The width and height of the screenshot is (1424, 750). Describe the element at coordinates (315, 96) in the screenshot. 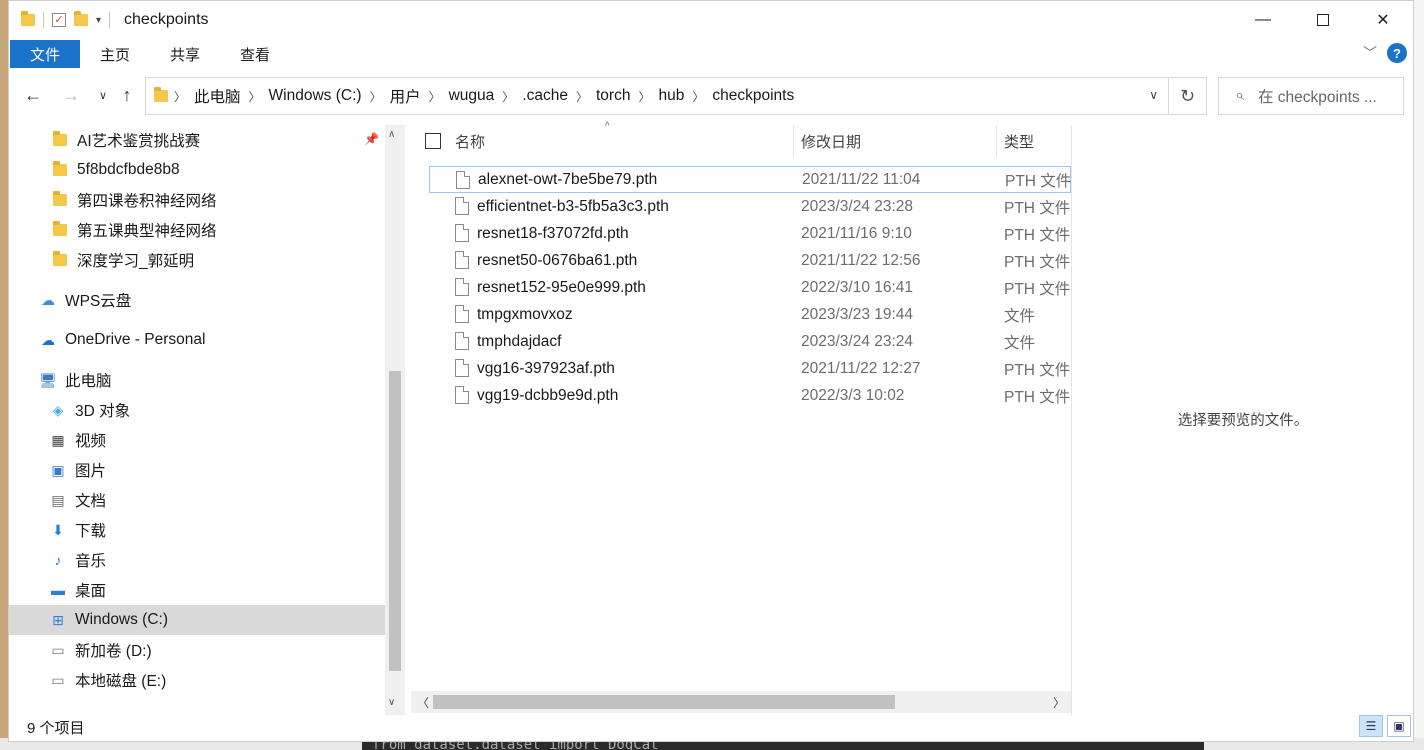

I see `breadcrumb-windows-c: Windows (C:)` at that location.